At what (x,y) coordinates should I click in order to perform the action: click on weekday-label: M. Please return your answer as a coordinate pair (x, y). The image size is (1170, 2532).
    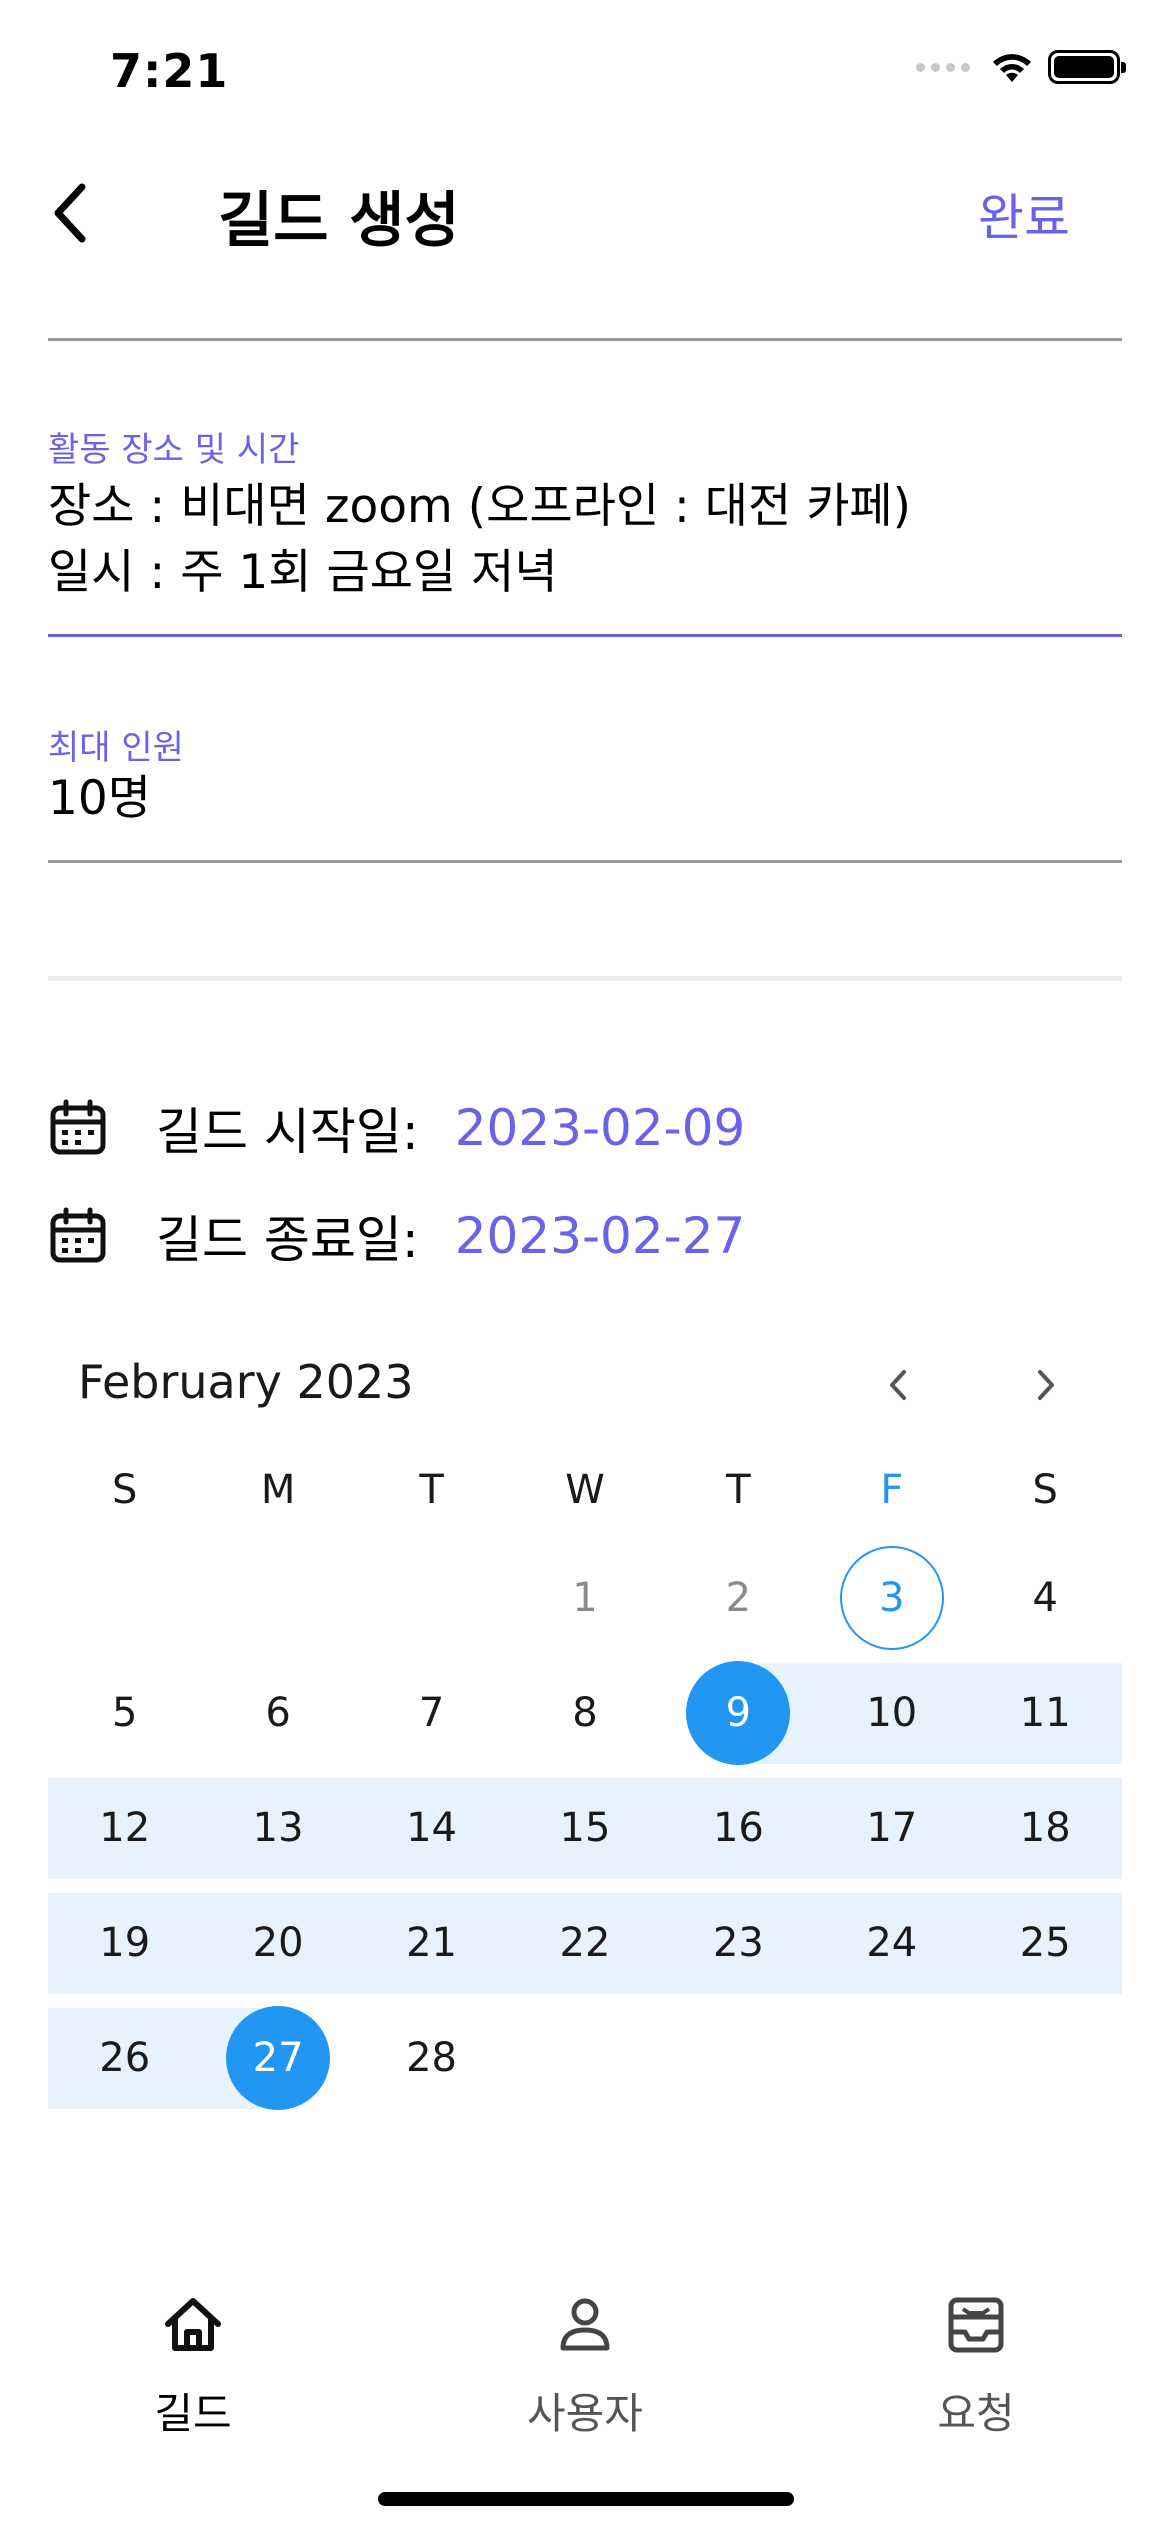
    Looking at the image, I should click on (278, 1490).